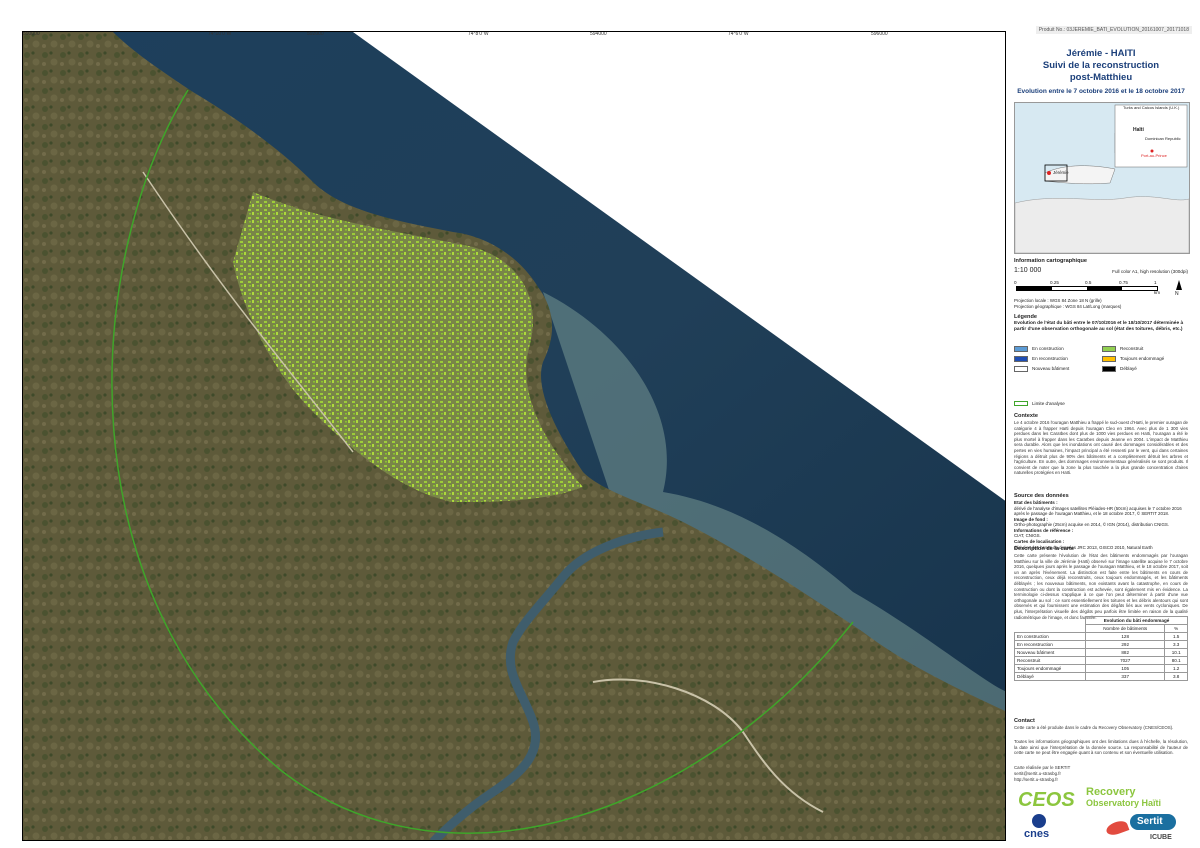 The image size is (1200, 848). What do you see at coordinates (1154, 155) in the screenshot?
I see `inset-label-pap: Port-au-Prince` at bounding box center [1154, 155].